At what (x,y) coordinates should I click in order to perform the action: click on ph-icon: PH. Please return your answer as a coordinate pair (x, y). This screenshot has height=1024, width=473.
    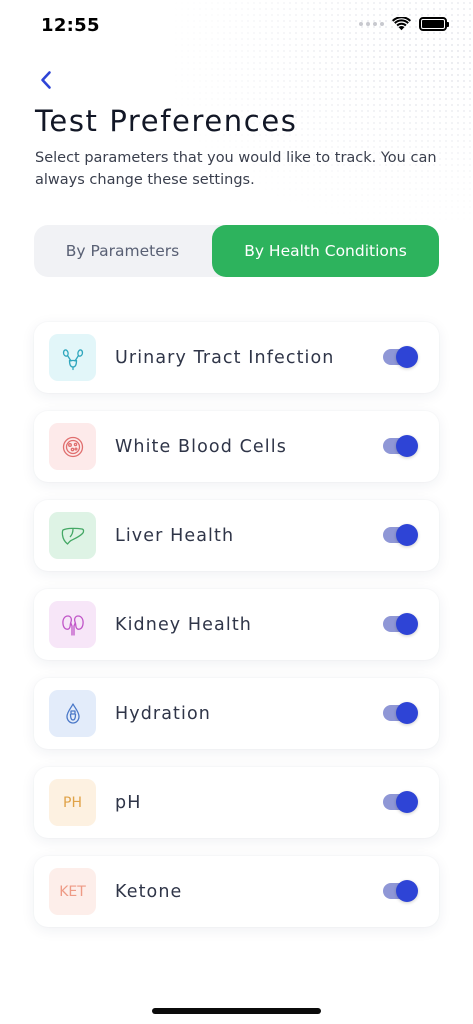
    Looking at the image, I should click on (72, 802).